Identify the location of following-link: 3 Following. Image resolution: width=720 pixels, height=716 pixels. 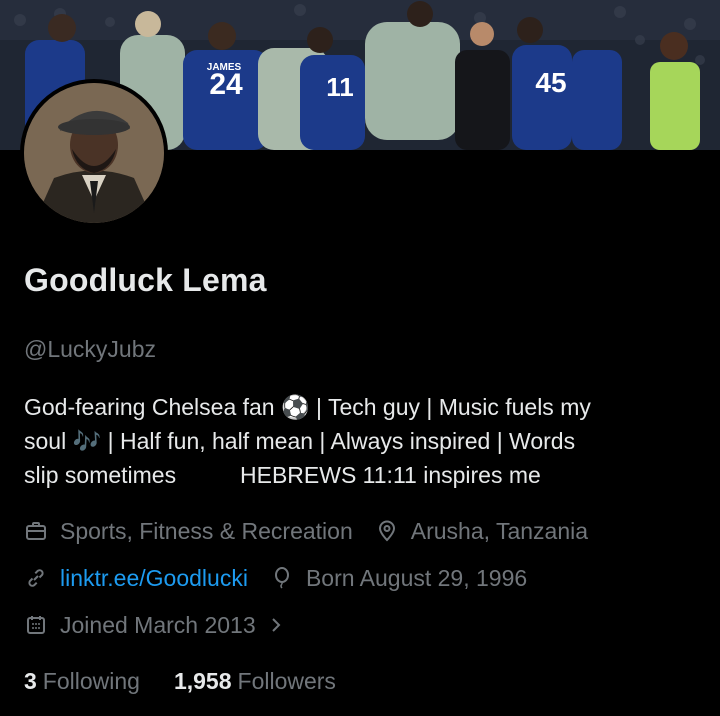
(82, 681).